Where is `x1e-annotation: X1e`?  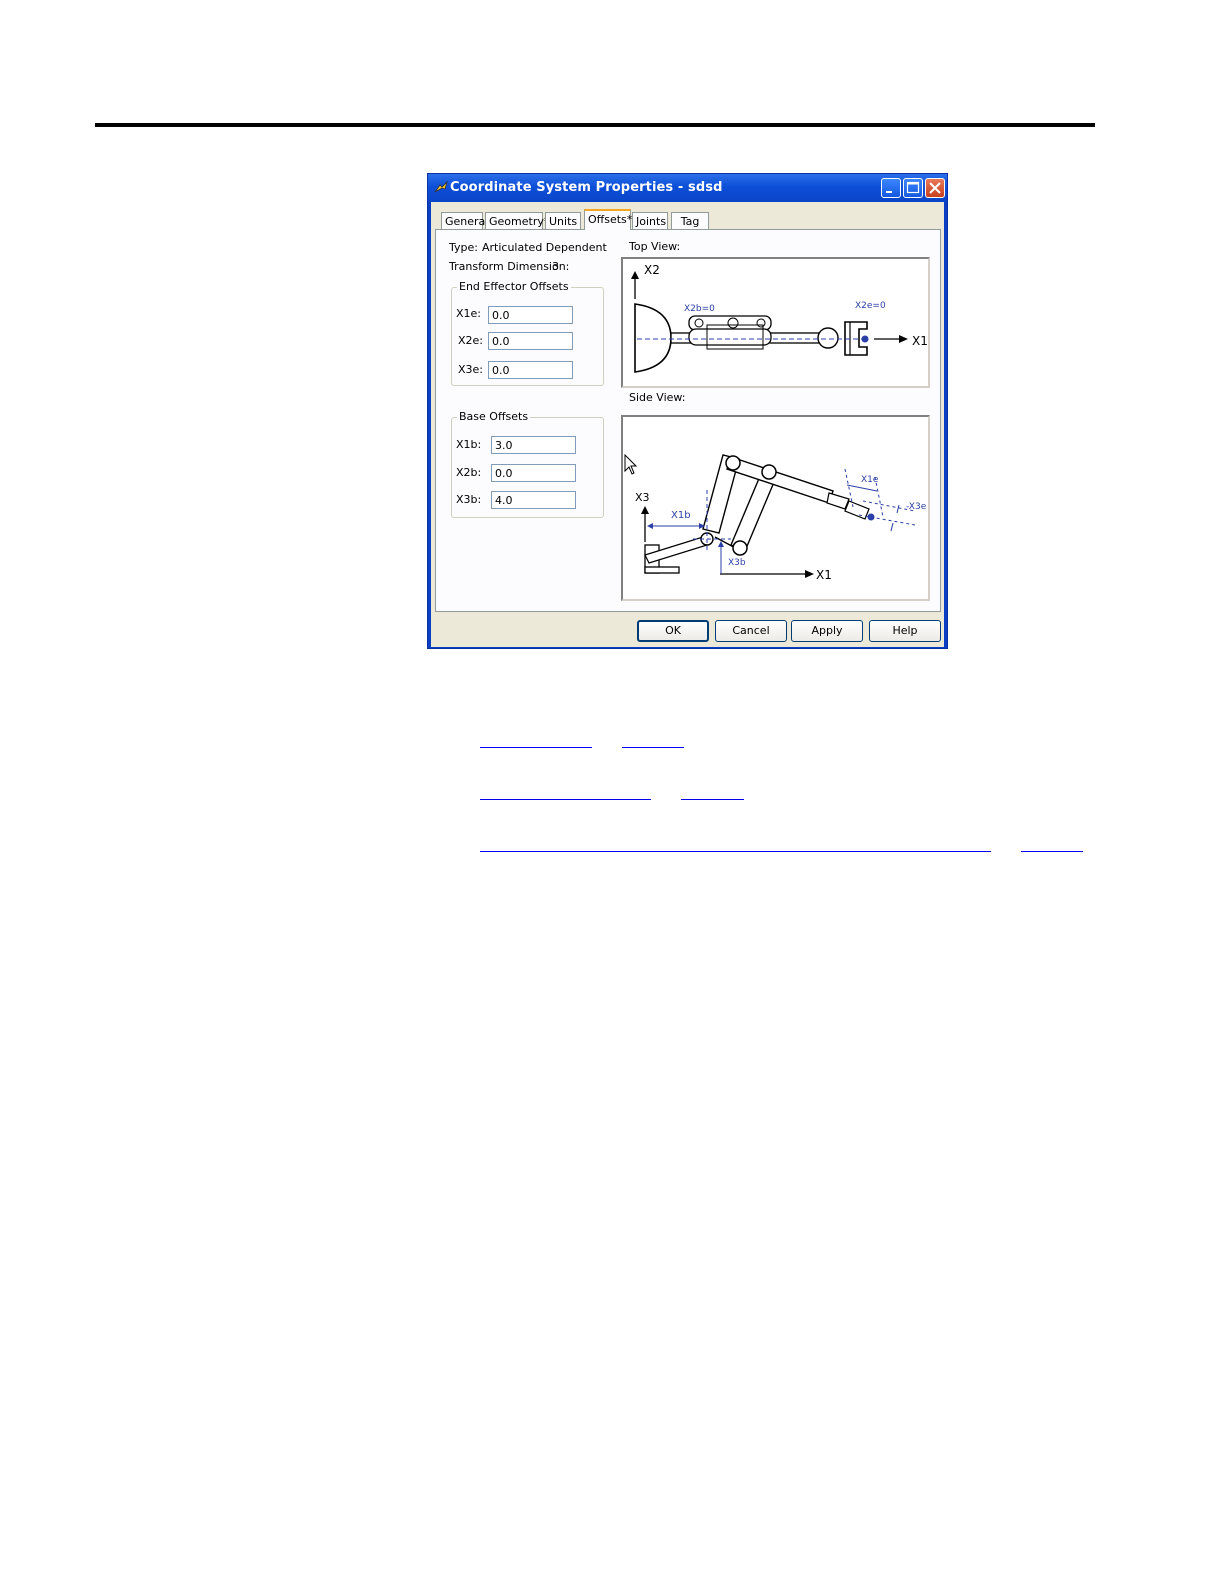 x1e-annotation: X1e is located at coordinates (870, 480).